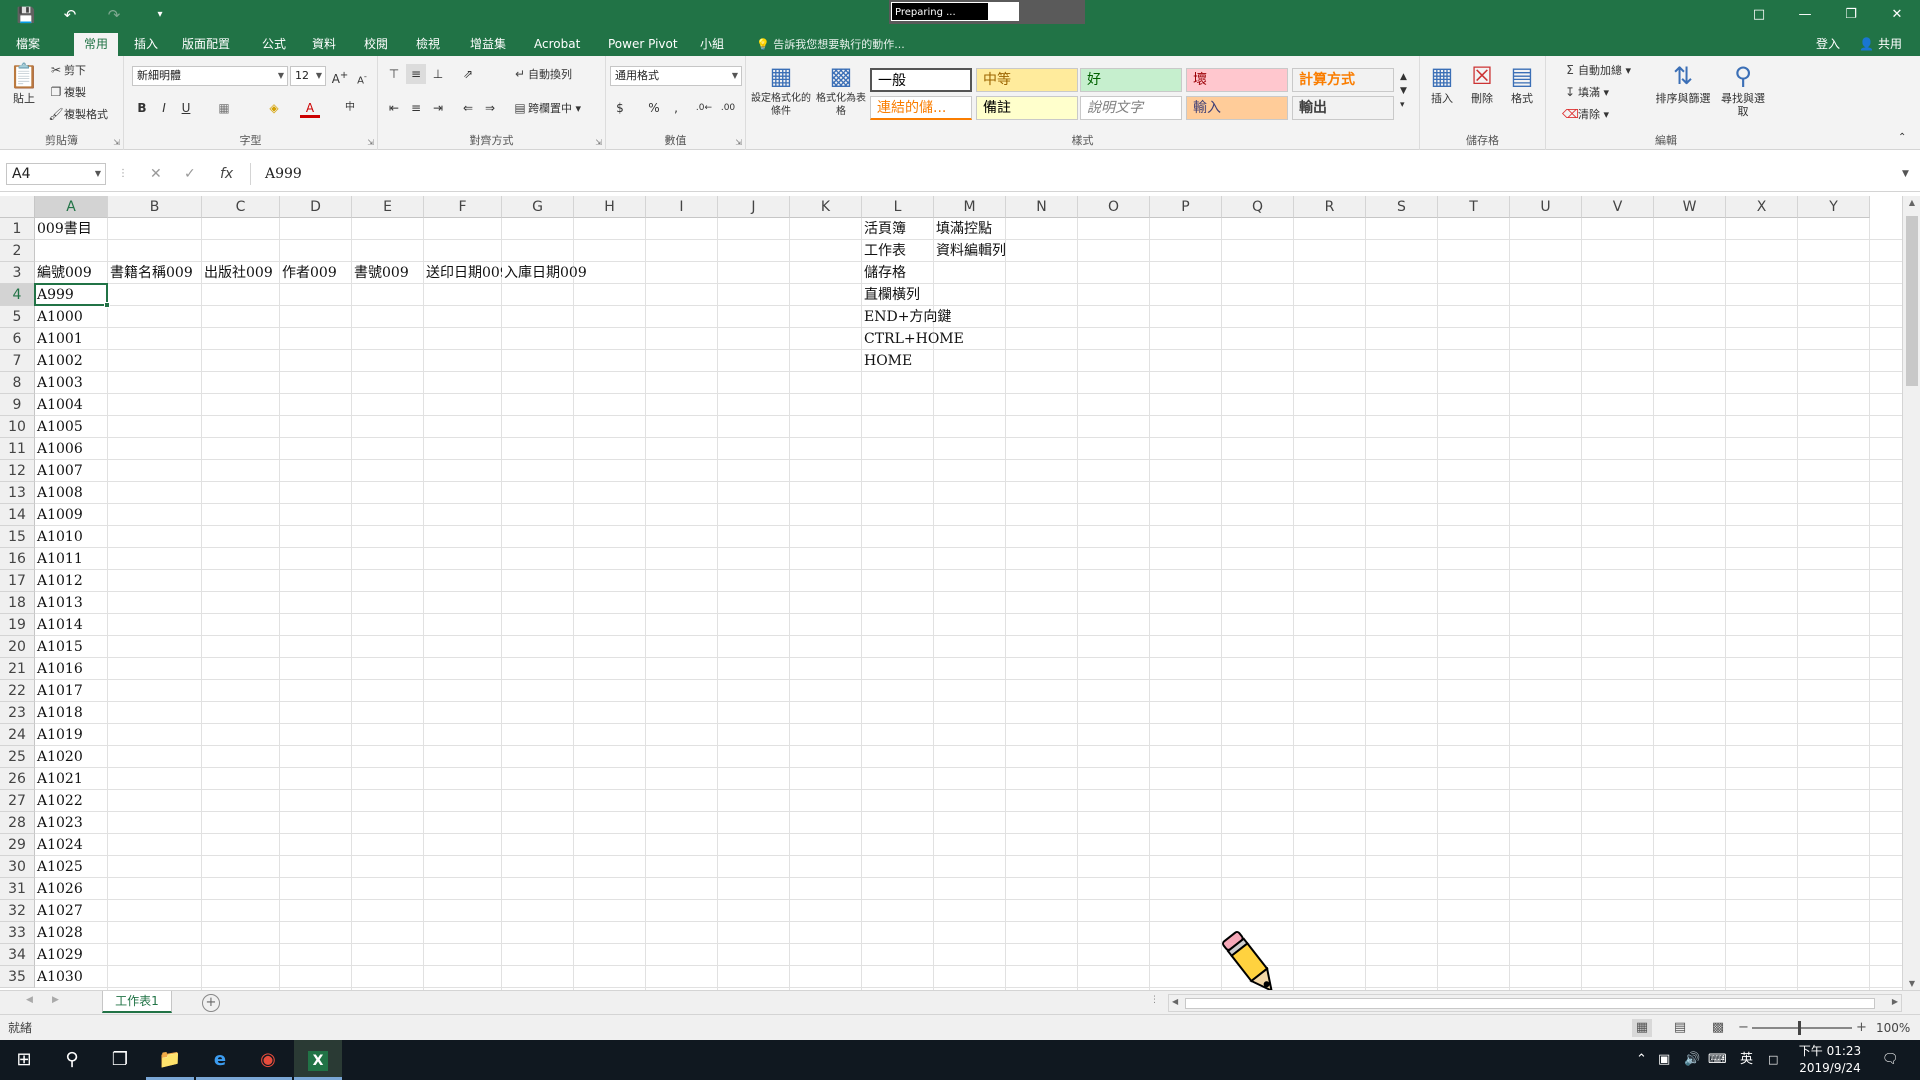 The height and width of the screenshot is (1080, 1920). What do you see at coordinates (72, 1060) in the screenshot?
I see `search-icon: ⚲` at bounding box center [72, 1060].